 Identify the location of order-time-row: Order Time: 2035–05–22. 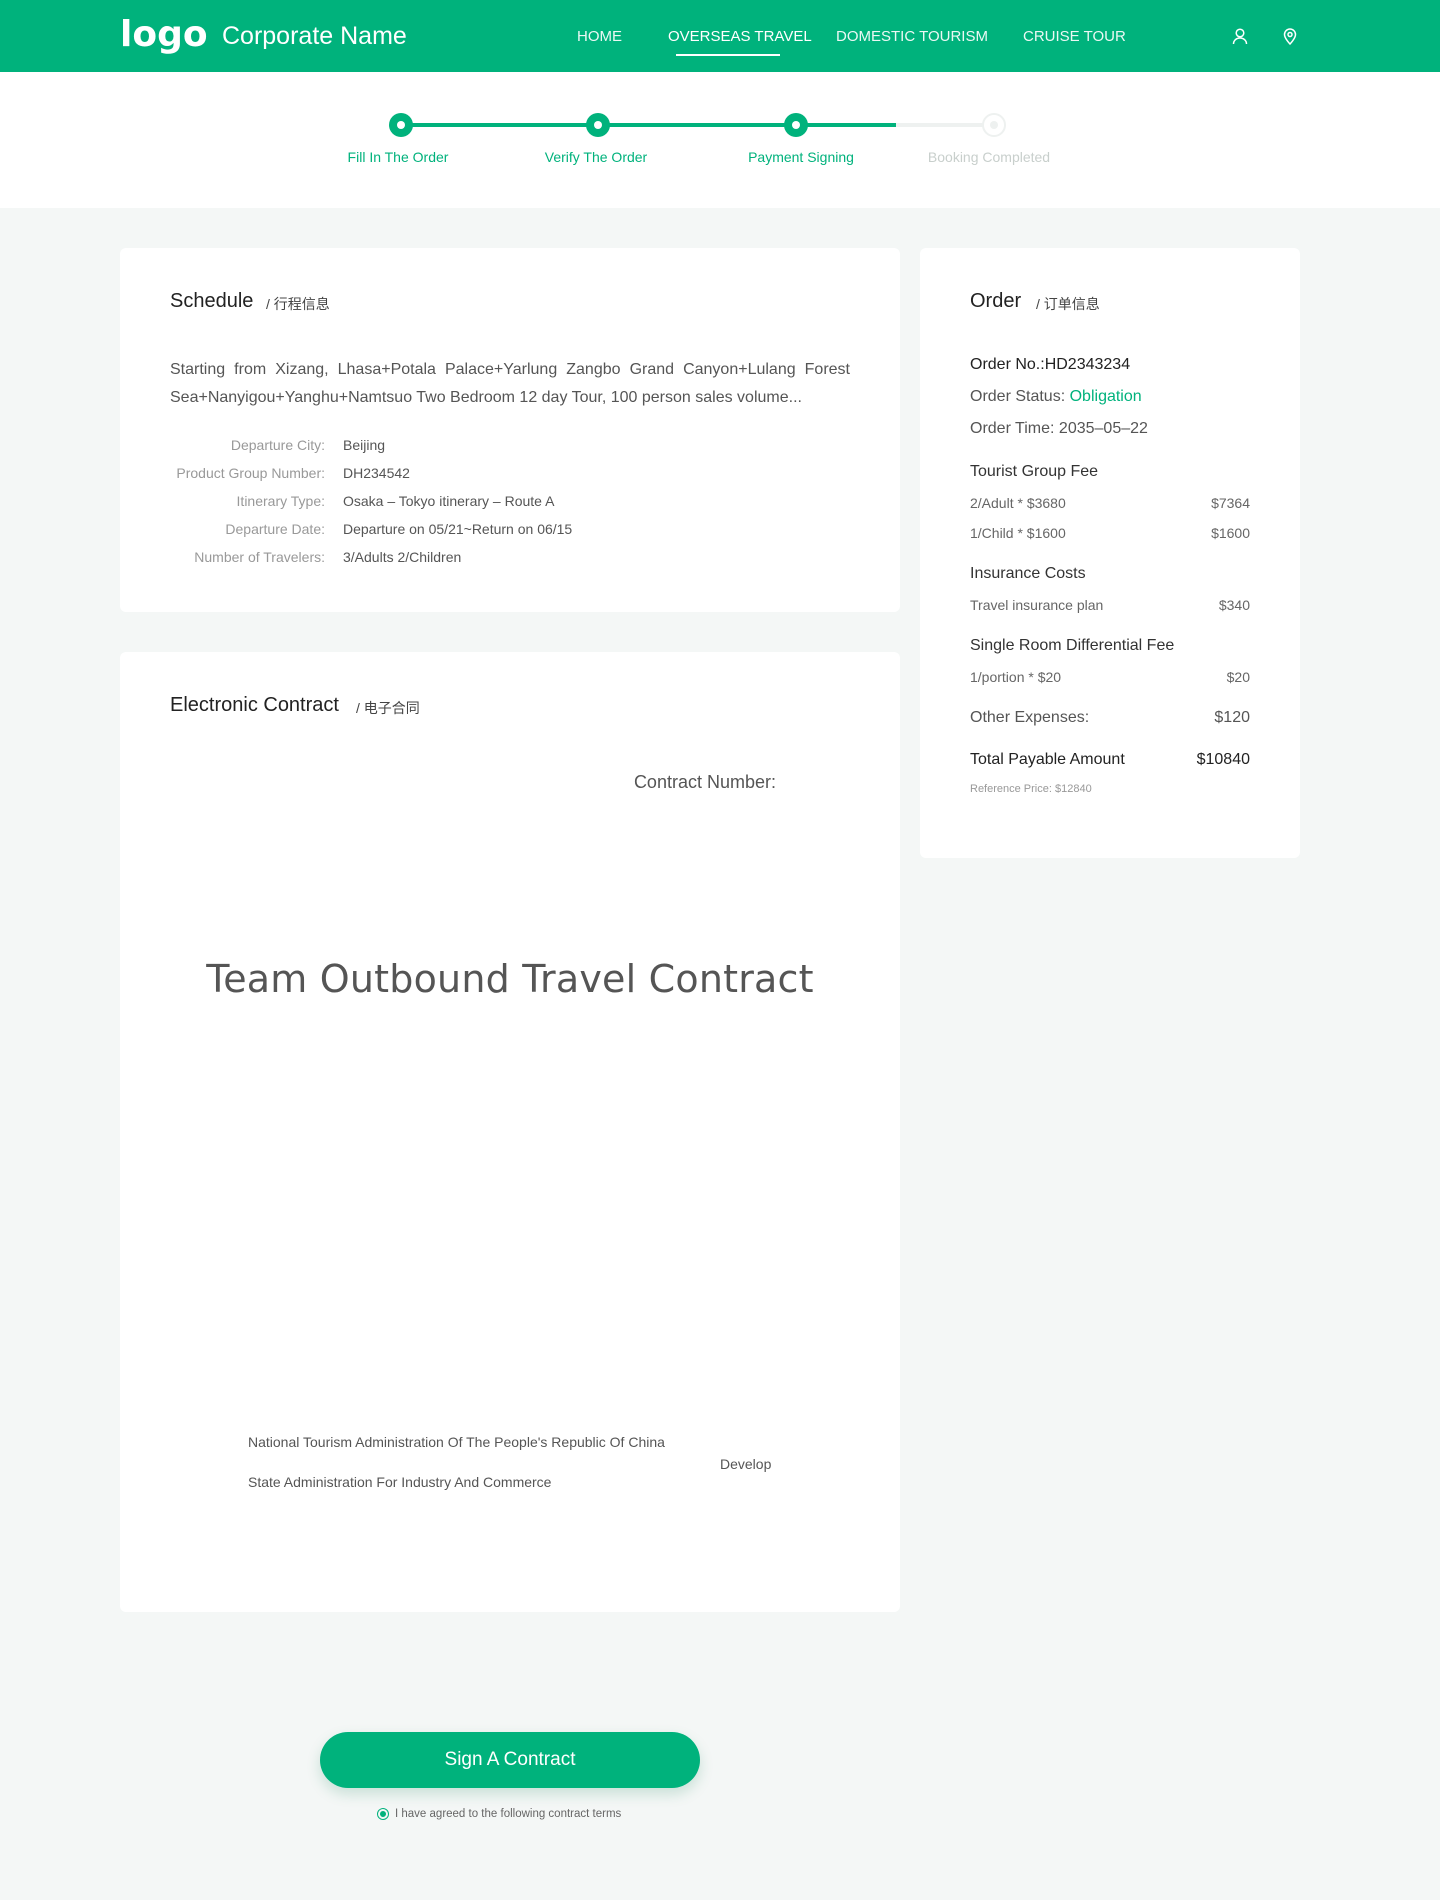
(1059, 429).